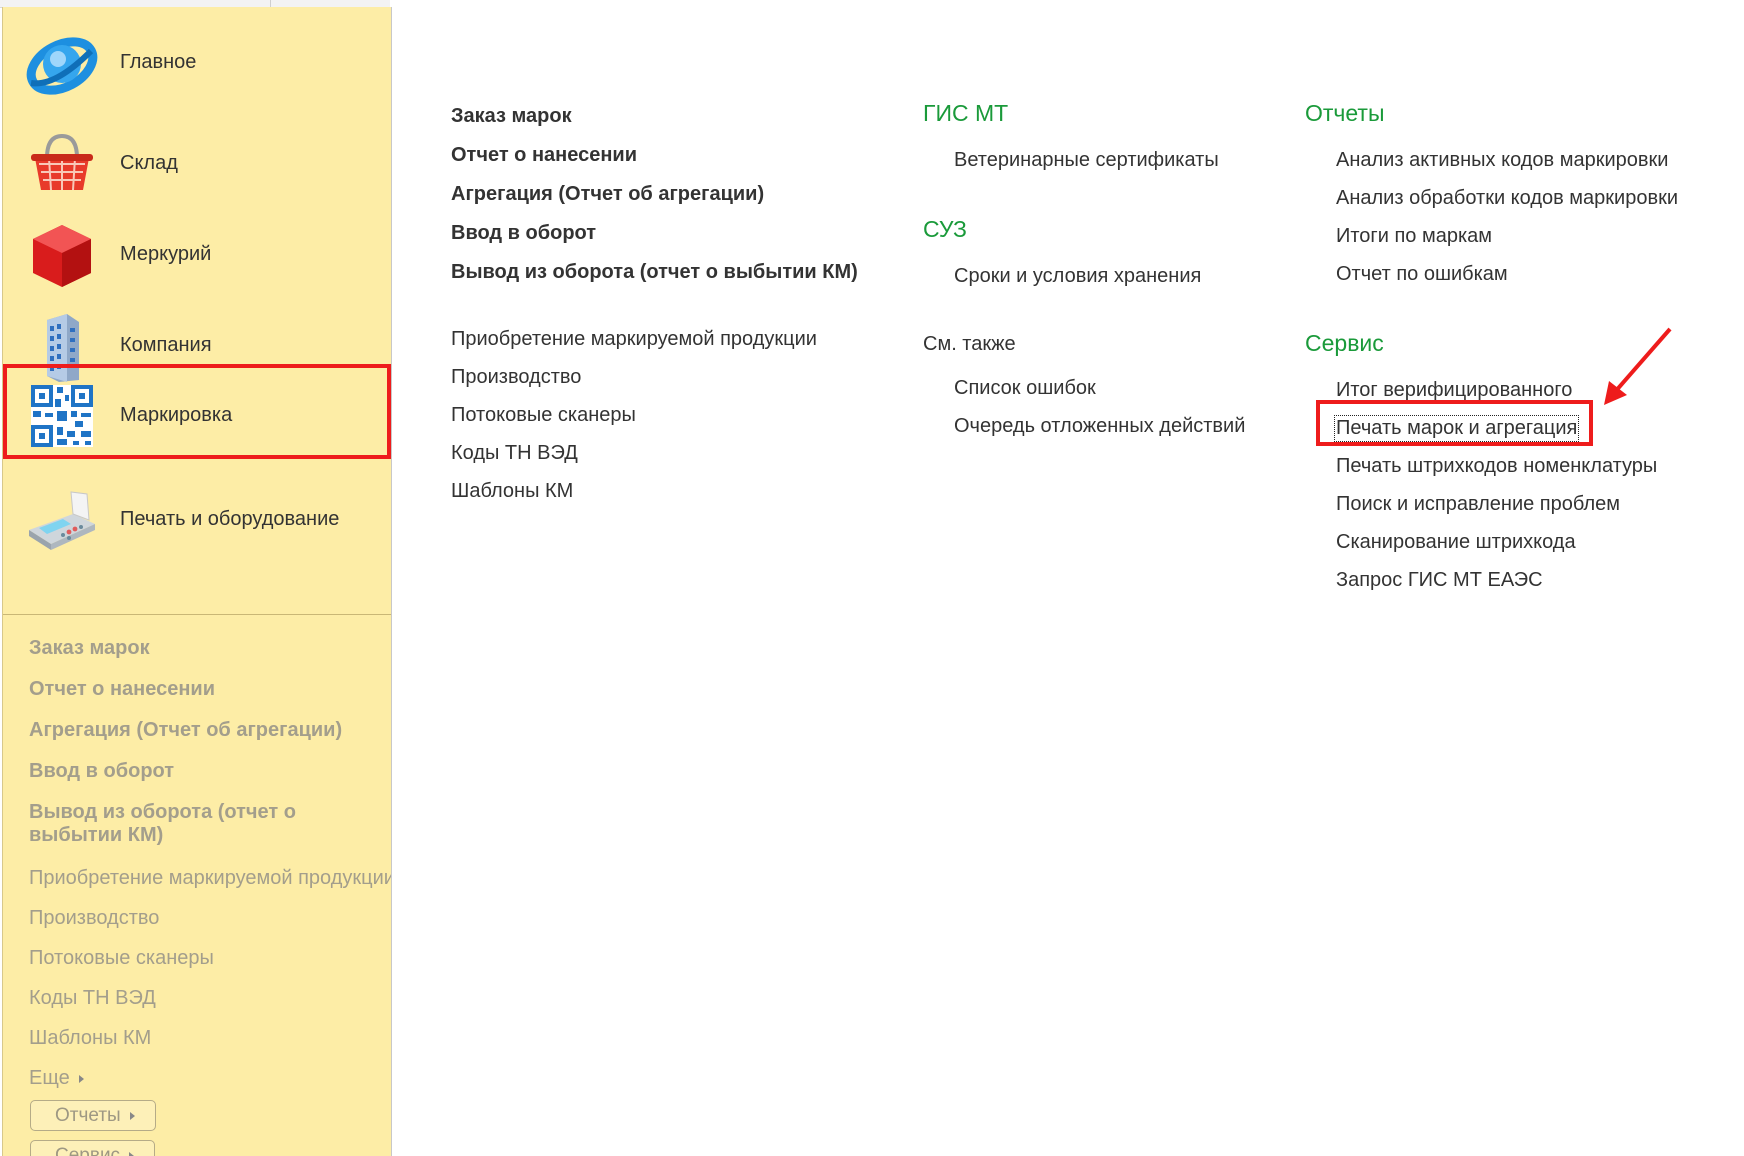 This screenshot has width=1744, height=1156. What do you see at coordinates (966, 113) in the screenshot?
I see `group-header-gis-mt: ГИС МТ` at bounding box center [966, 113].